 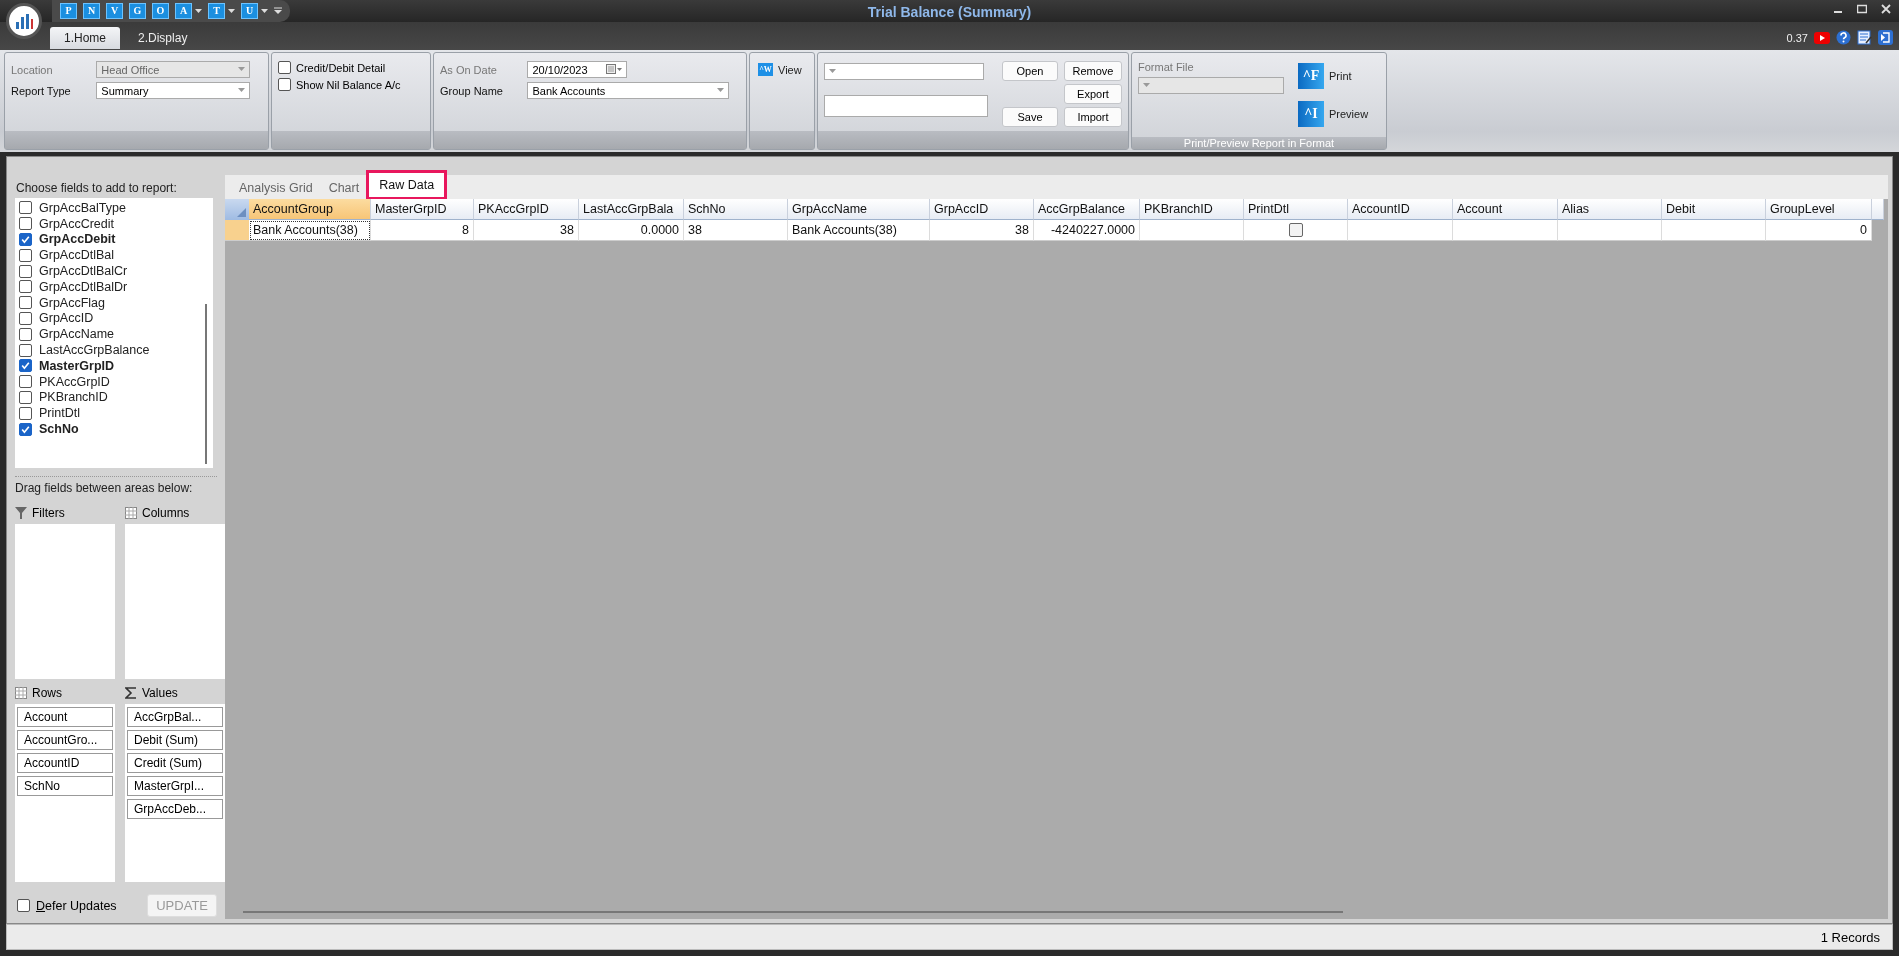 I want to click on field-label: LastAccGrpBalance, so click(x=94, y=350).